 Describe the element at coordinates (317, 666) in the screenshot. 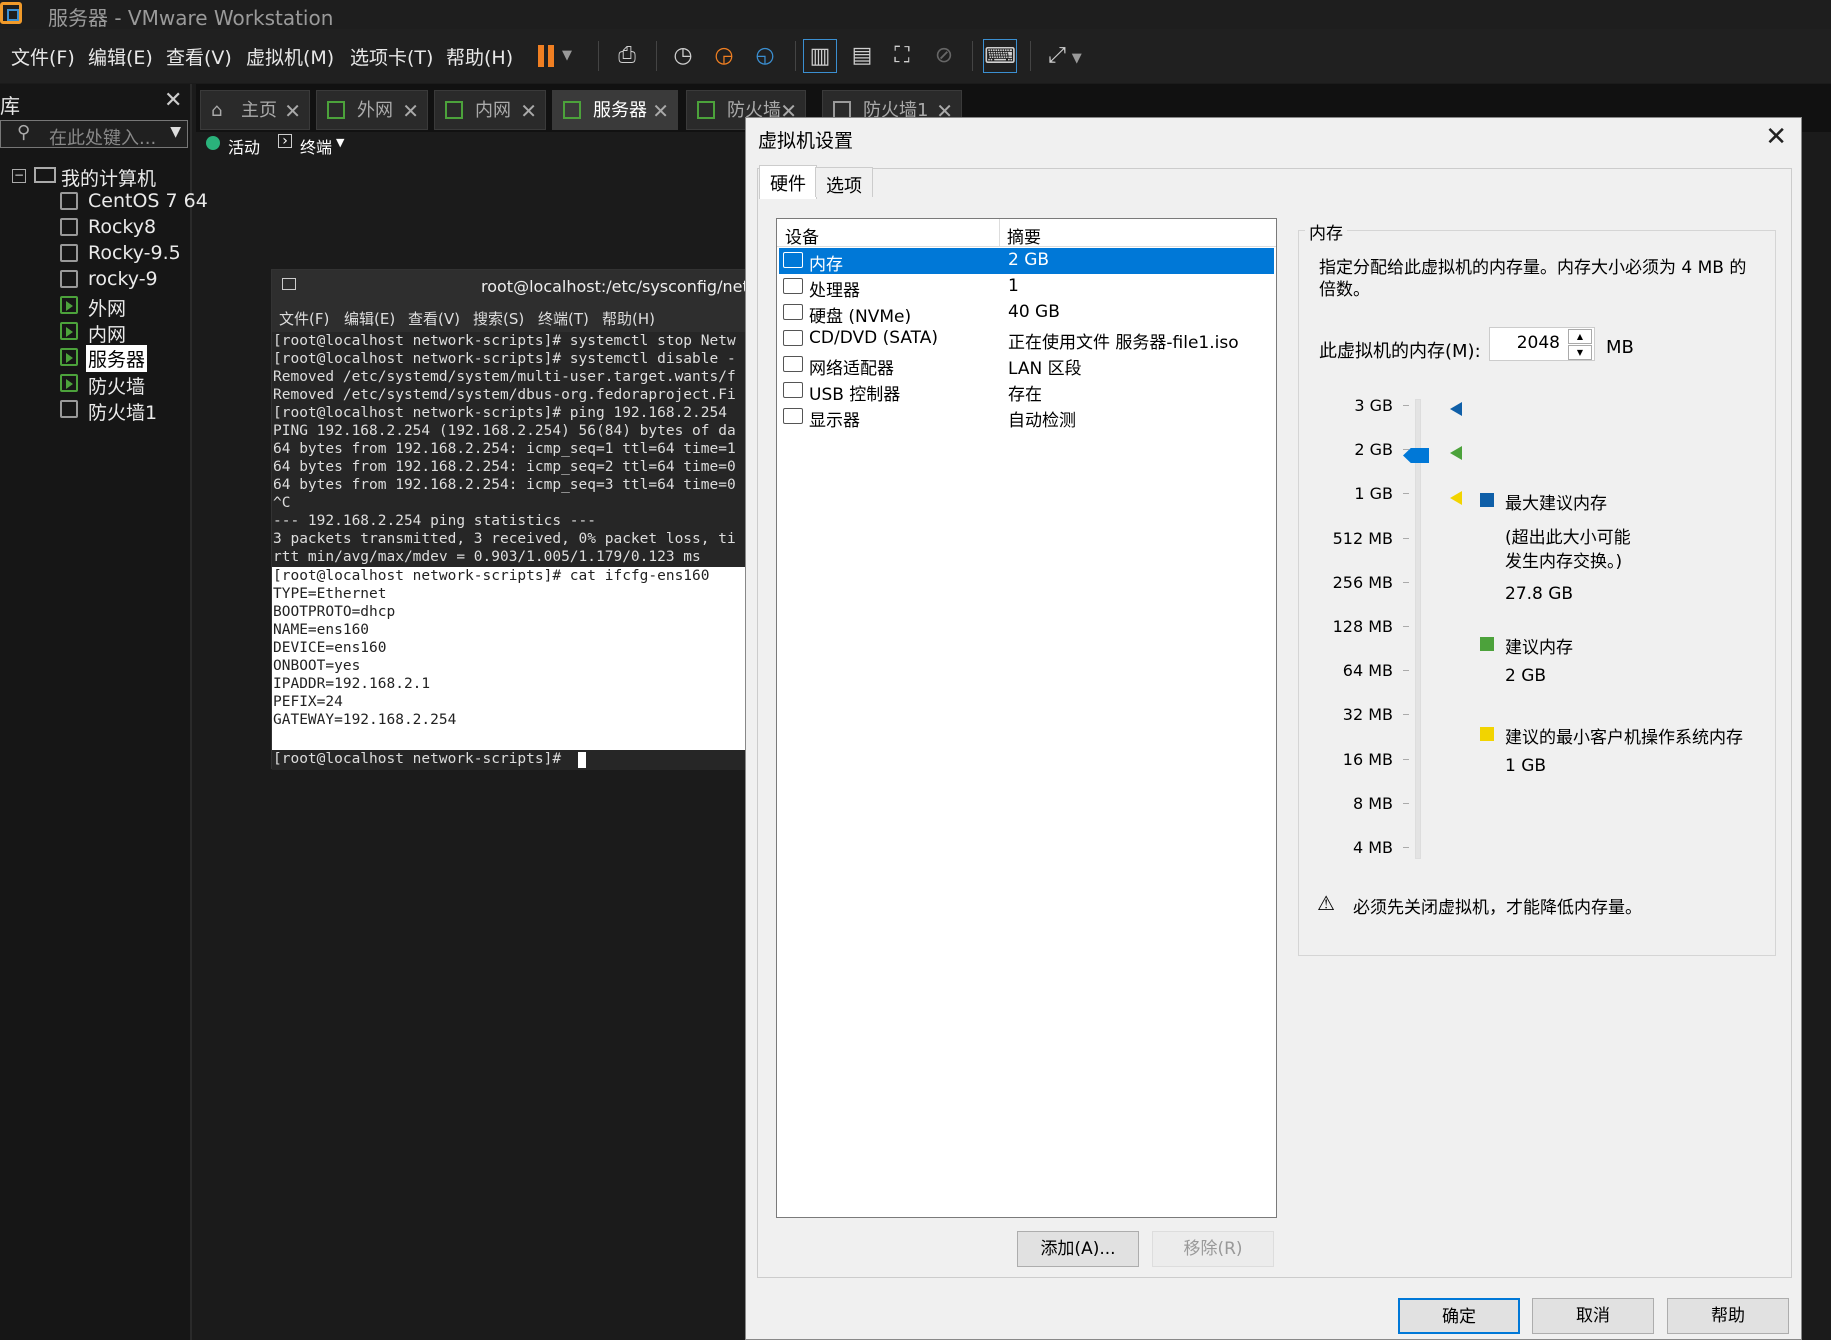

I see `terminal-line: ONBOOT=yes` at that location.